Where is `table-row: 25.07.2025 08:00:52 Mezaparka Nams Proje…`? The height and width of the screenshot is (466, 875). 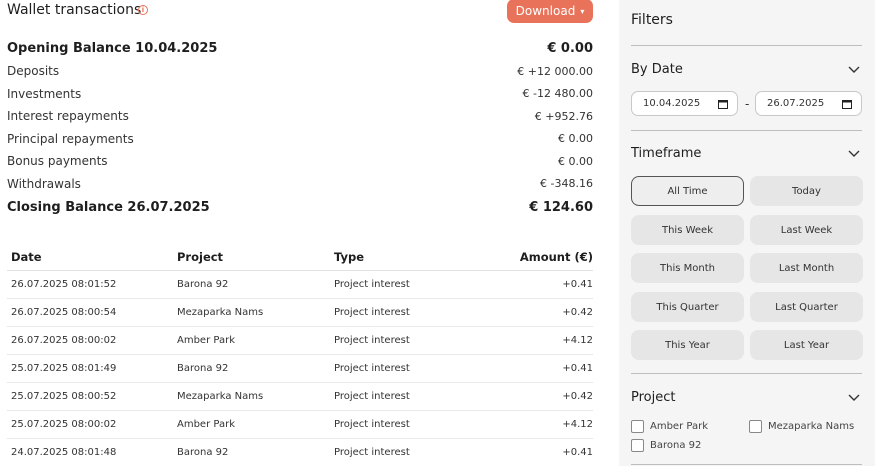
table-row: 25.07.2025 08:00:52 Mezaparka Nams Proje… is located at coordinates (300, 397).